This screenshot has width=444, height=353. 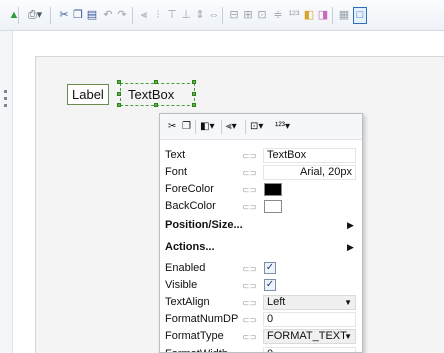 I want to click on center-horizontal-icon: ⇔, so click(x=214, y=15).